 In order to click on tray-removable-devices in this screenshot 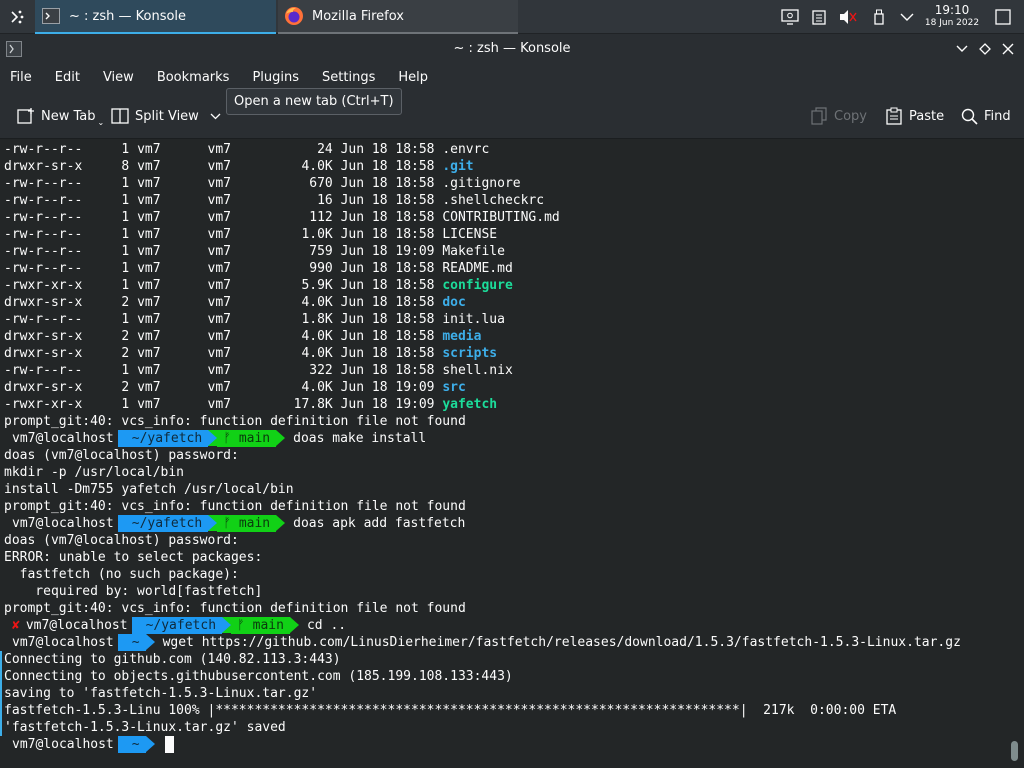, I will do `click(879, 17)`.